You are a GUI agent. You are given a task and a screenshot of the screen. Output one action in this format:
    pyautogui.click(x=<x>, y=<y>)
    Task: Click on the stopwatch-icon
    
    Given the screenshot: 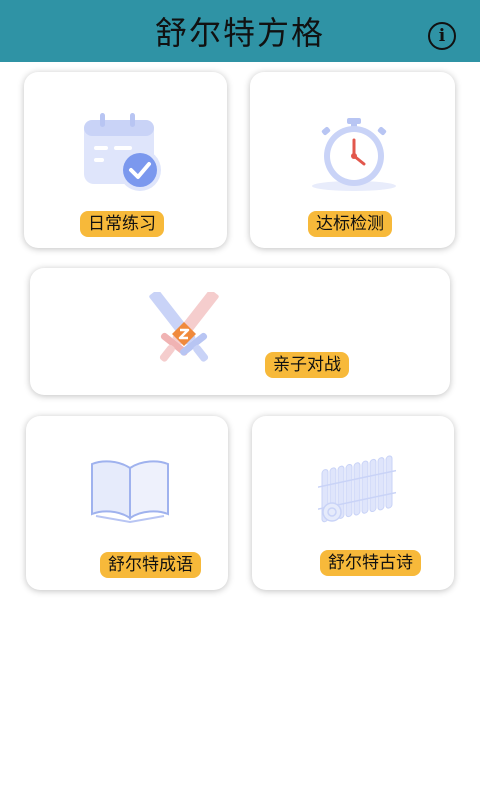 What is the action you would take?
    pyautogui.click(x=354, y=154)
    